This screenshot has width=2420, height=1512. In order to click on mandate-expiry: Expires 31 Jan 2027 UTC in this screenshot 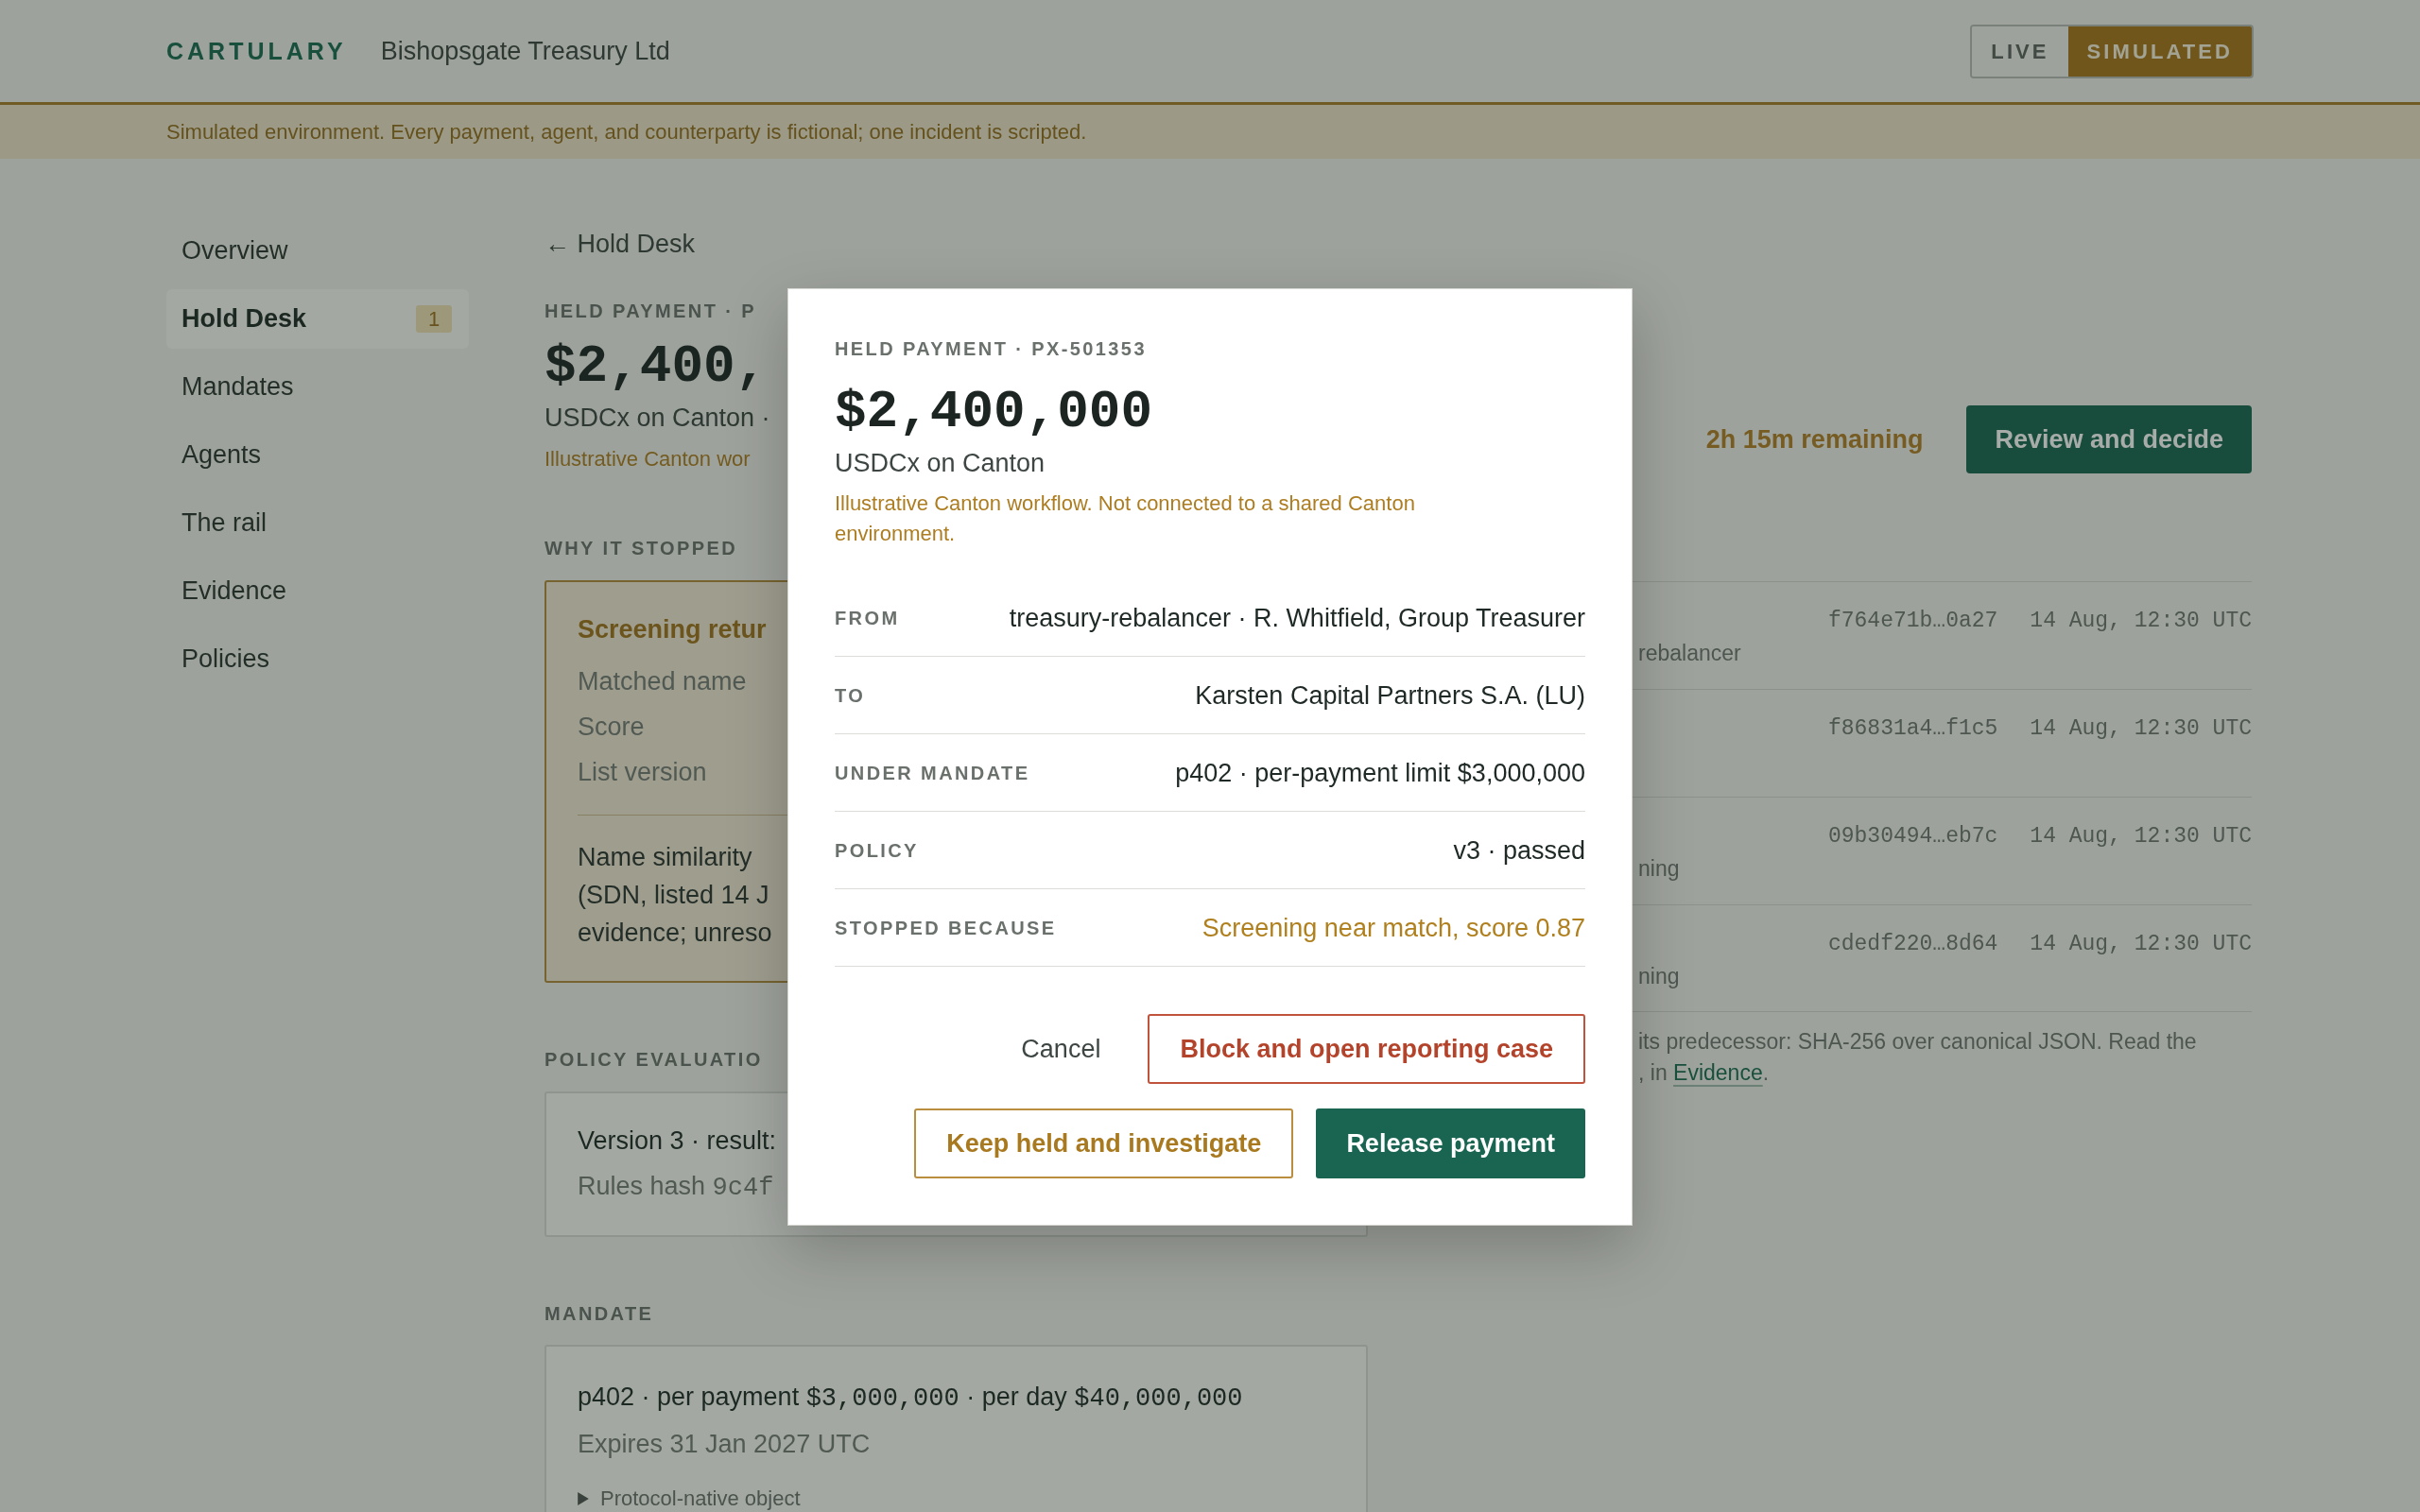, I will do `click(724, 1444)`.